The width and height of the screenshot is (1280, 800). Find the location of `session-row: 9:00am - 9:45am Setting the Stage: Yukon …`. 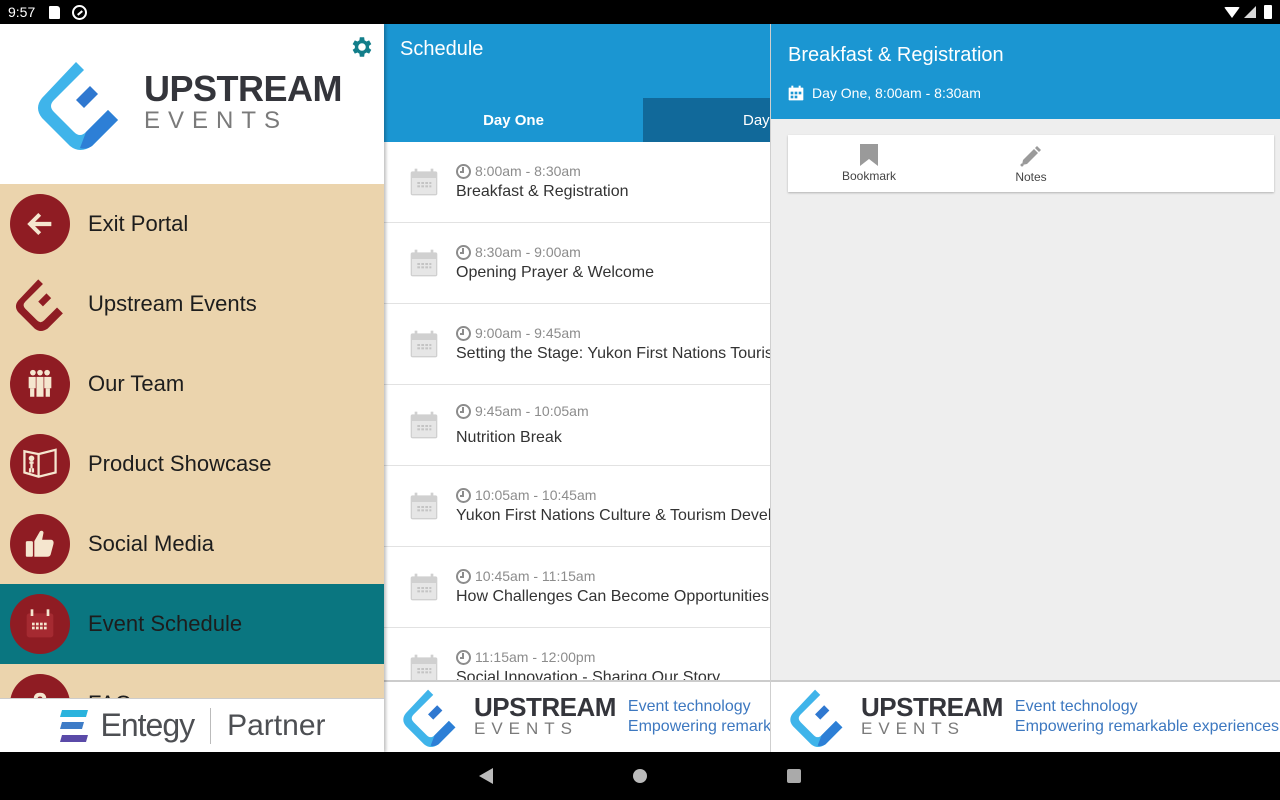

session-row: 9:00am - 9:45am Setting the Stage: Yukon … is located at coordinates (577, 344).